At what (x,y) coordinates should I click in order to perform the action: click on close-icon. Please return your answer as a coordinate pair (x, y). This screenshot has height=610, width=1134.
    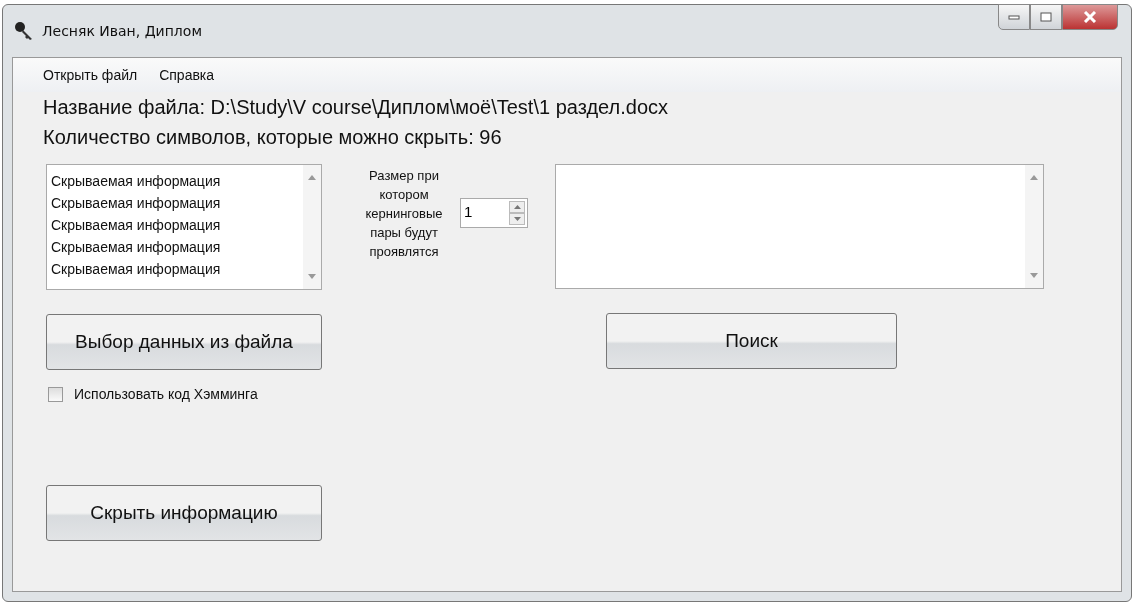
    Looking at the image, I should click on (1090, 17).